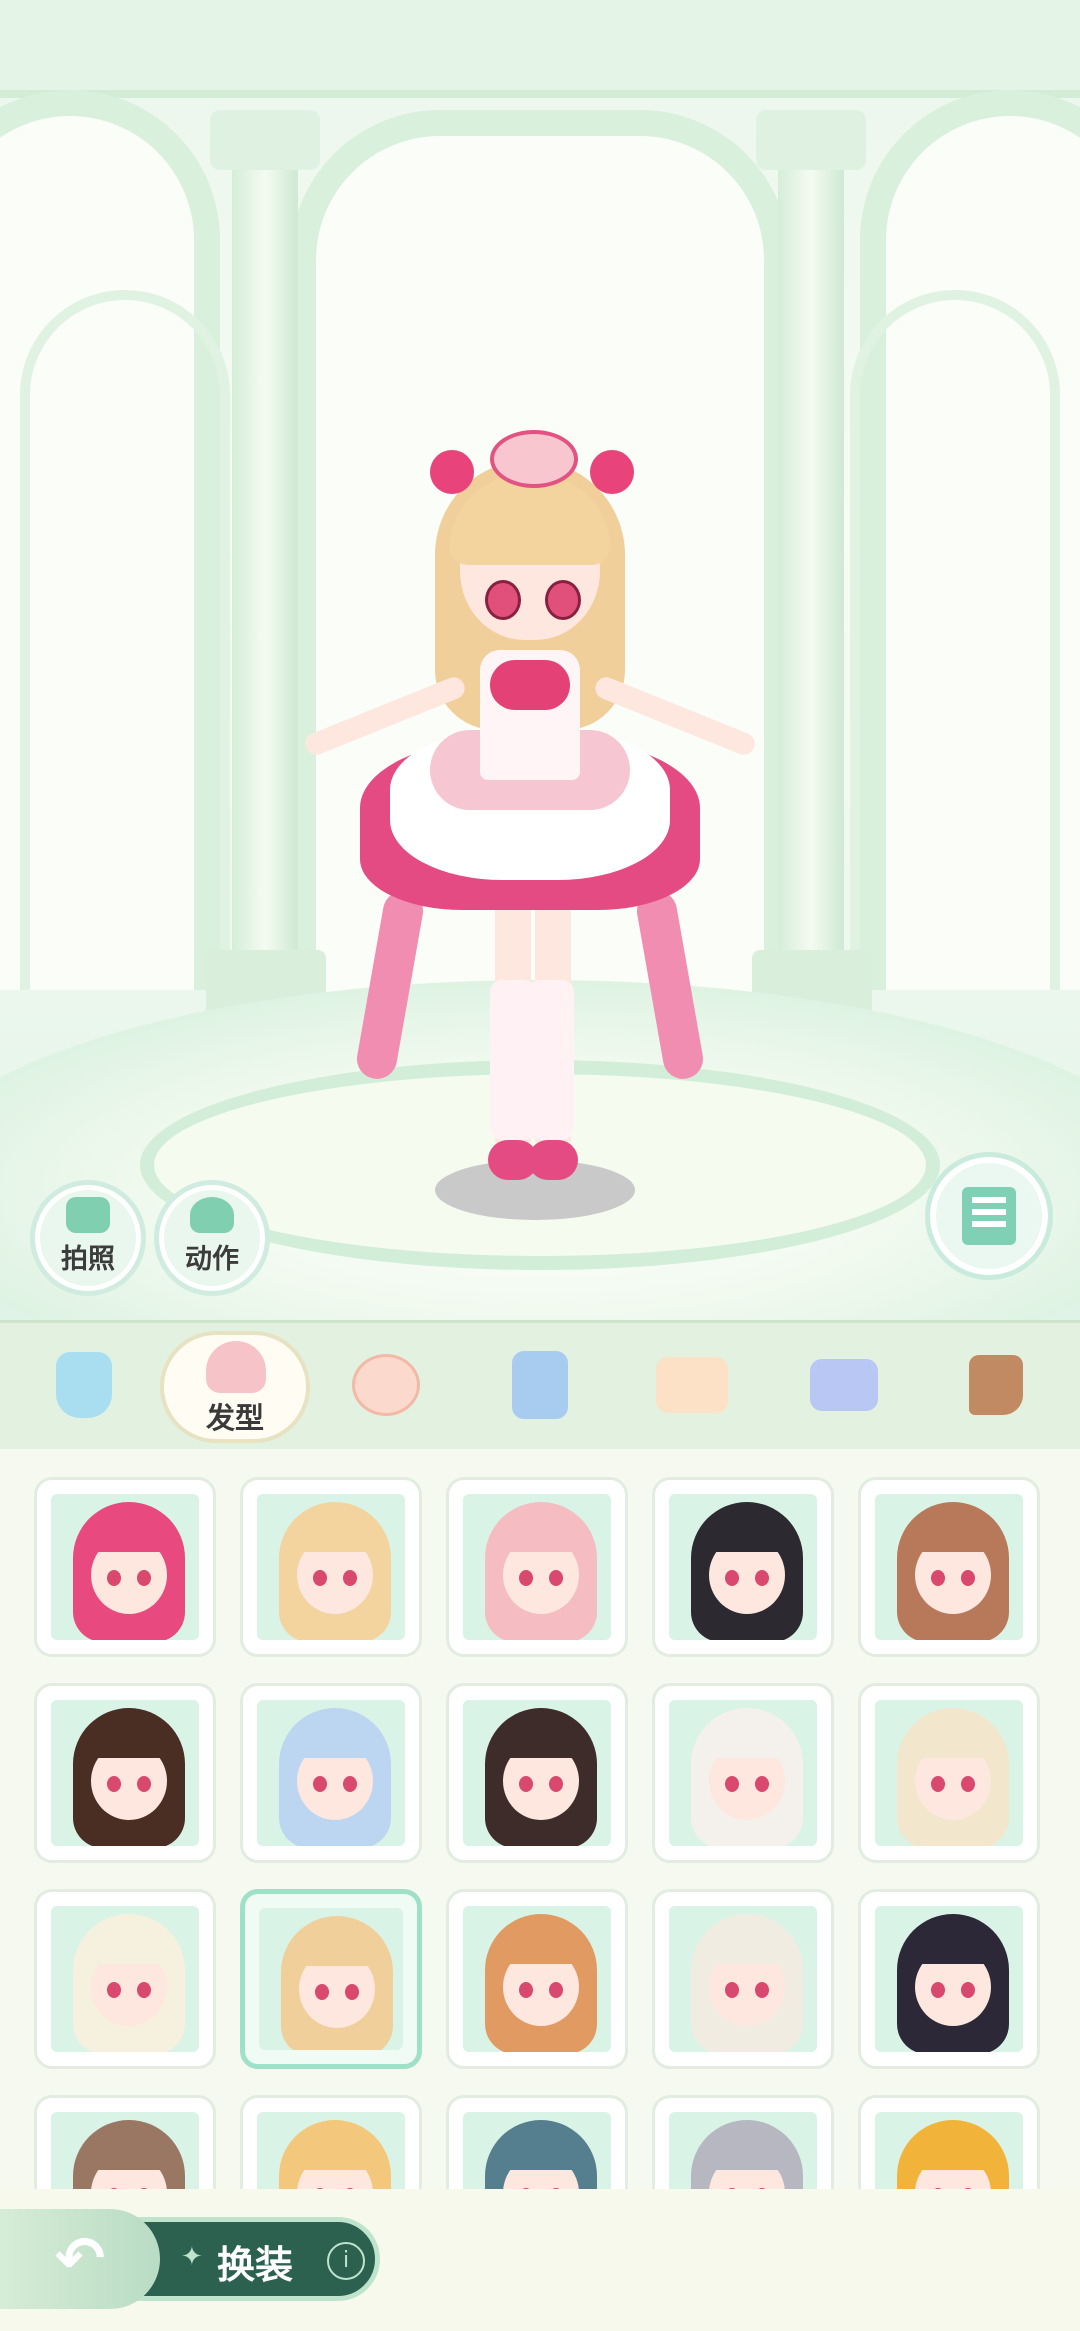 The height and width of the screenshot is (2331, 1080). I want to click on category-shoes, so click(996, 1385).